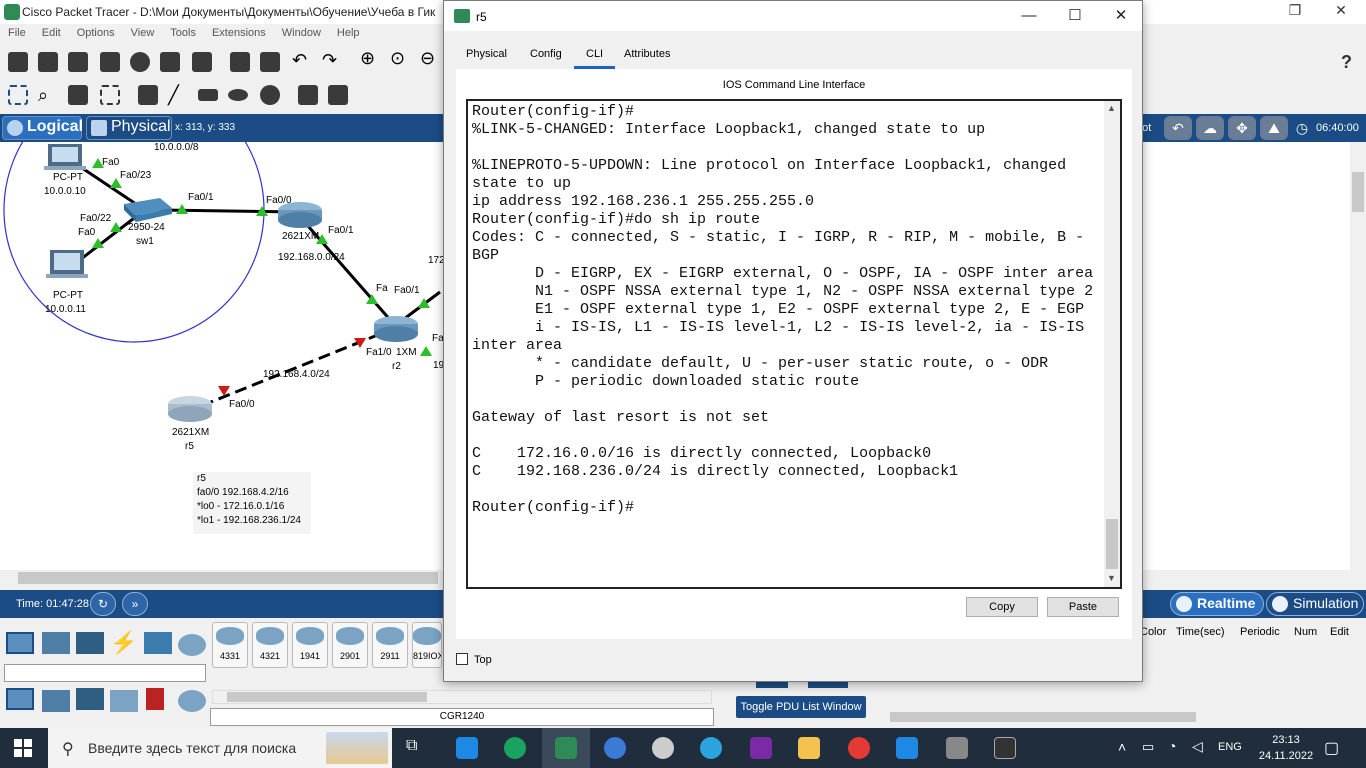  I want to click on simulation-button: Simulation, so click(1315, 604).